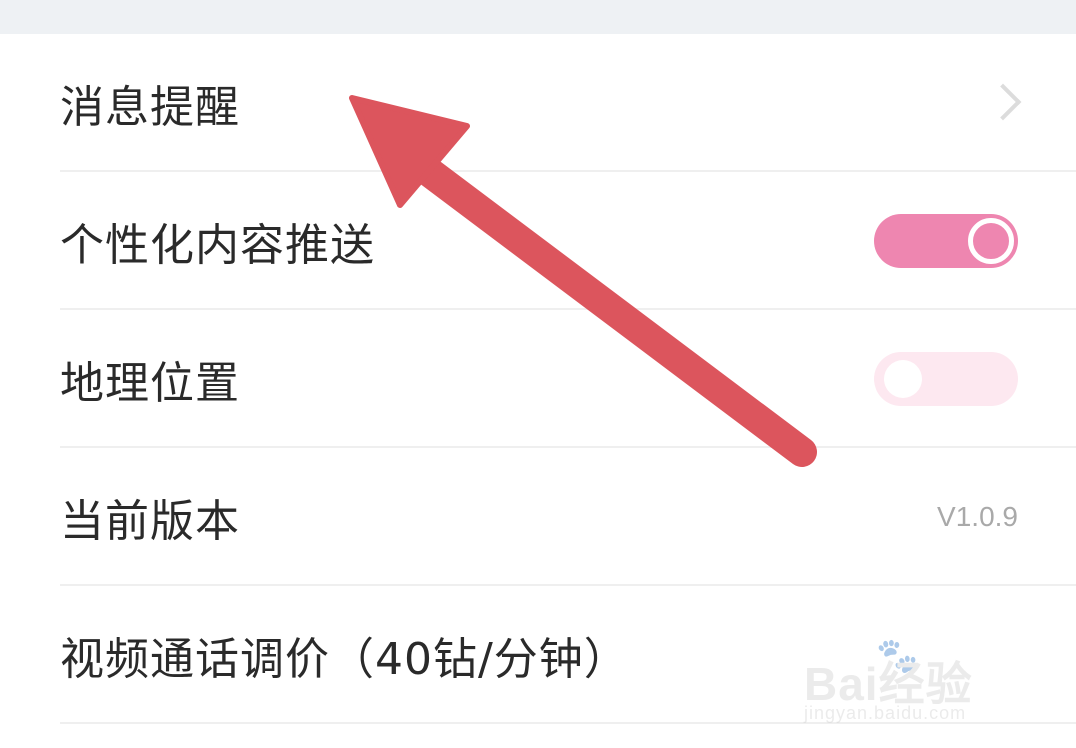 The image size is (1076, 748). What do you see at coordinates (885, 713) in the screenshot?
I see `watermark-url: jingyan.baidu.com` at bounding box center [885, 713].